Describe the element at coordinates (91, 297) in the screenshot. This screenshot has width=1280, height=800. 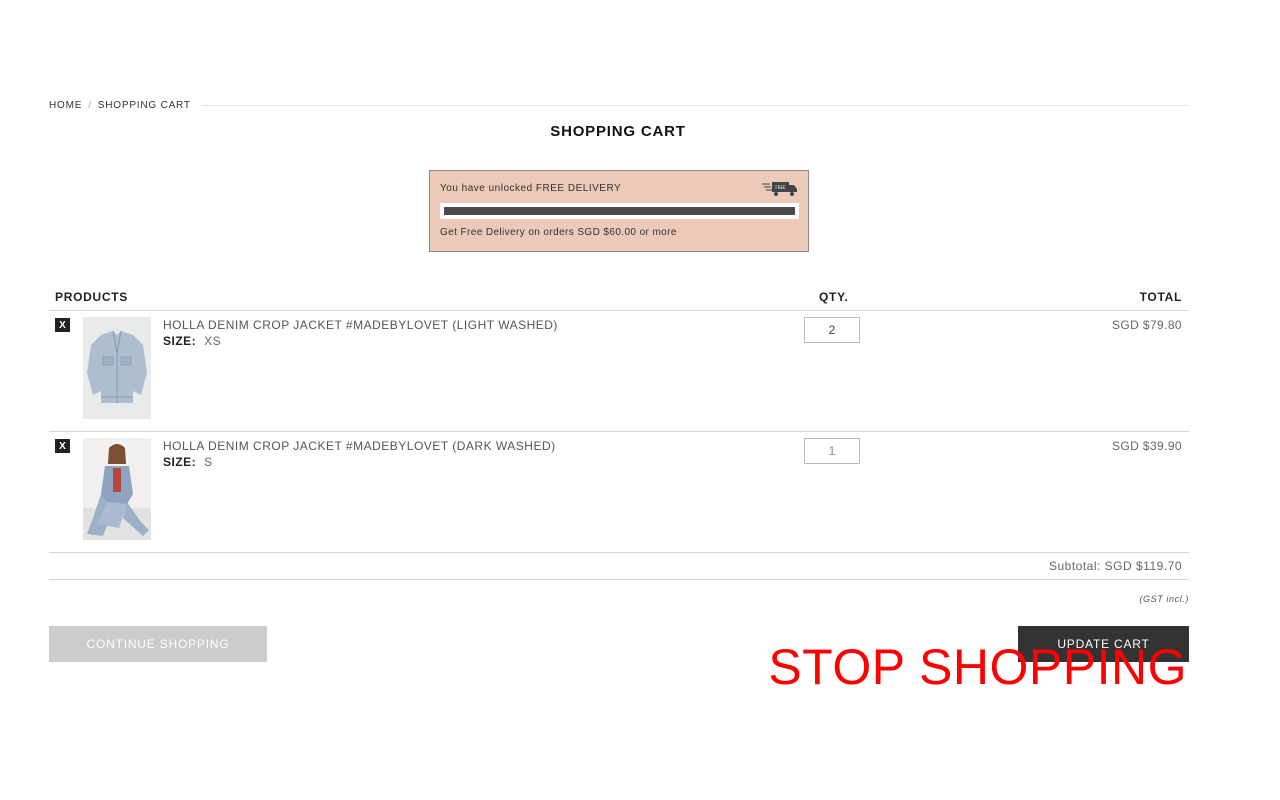
I see `column-header-products: PRODUCTS` at that location.